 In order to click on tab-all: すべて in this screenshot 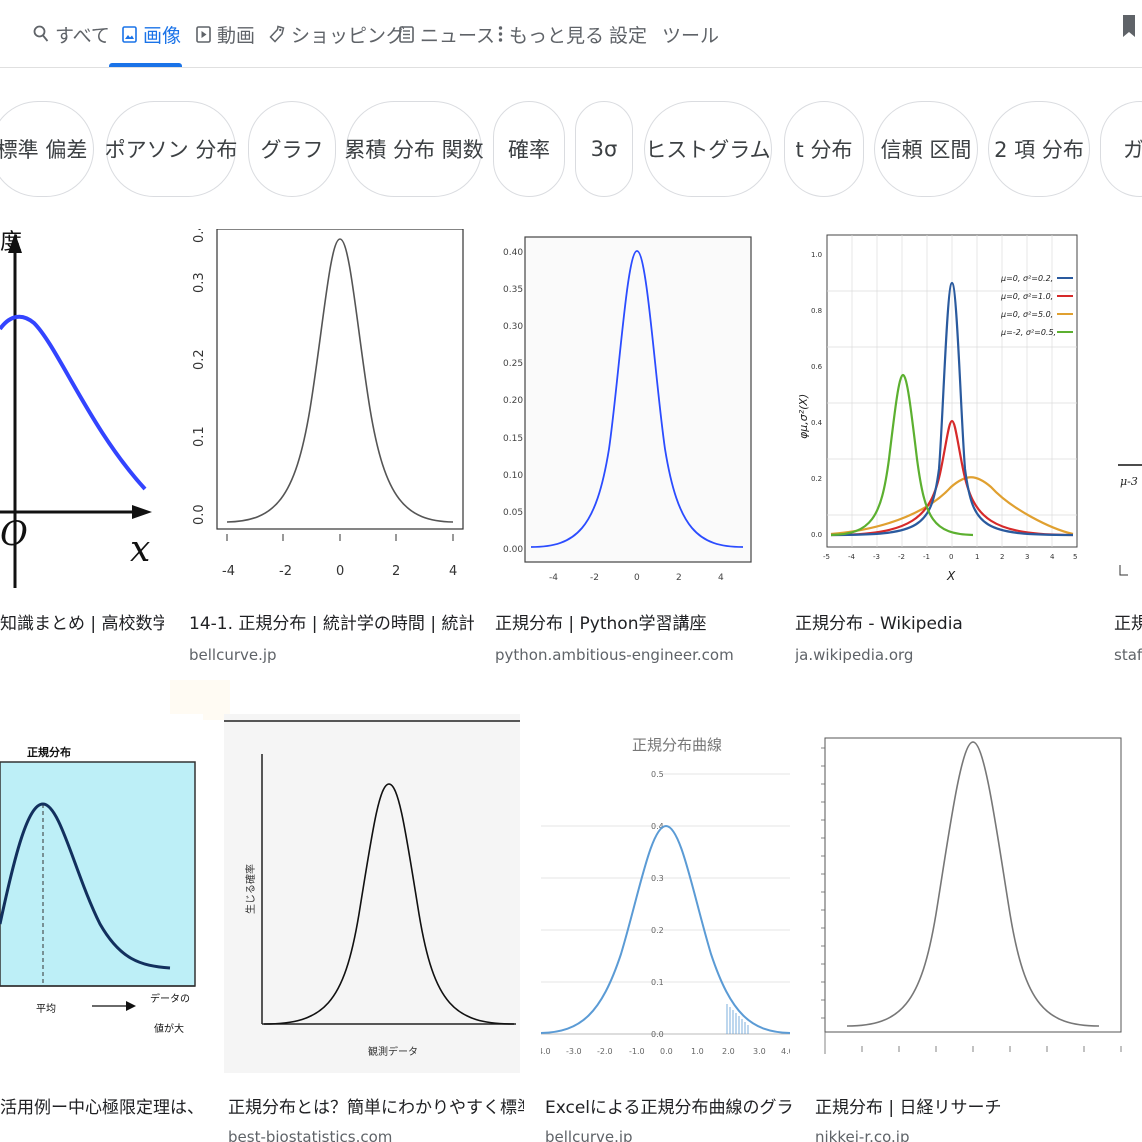, I will do `click(71, 34)`.